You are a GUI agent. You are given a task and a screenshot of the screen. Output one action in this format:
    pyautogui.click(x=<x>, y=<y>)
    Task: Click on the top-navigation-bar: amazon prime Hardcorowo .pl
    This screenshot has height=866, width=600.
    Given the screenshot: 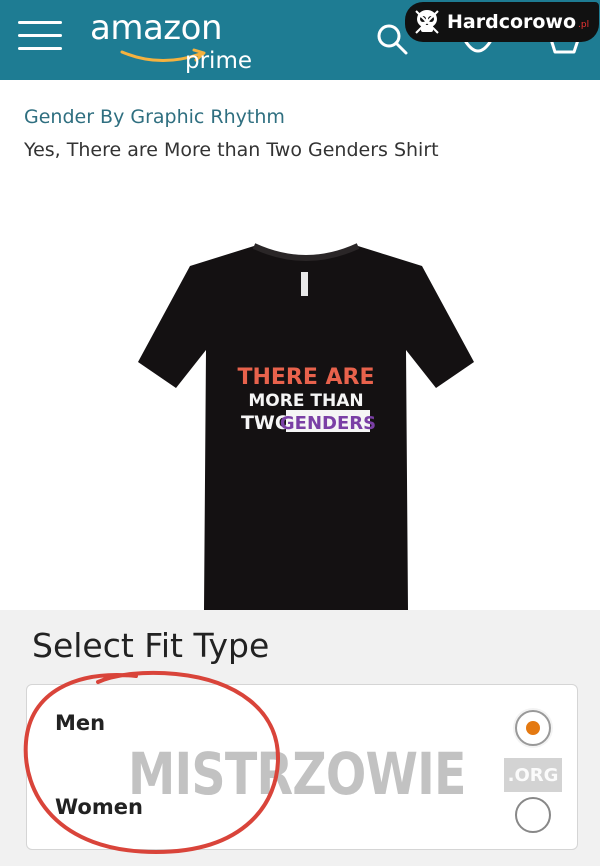 What is the action you would take?
    pyautogui.click(x=300, y=40)
    